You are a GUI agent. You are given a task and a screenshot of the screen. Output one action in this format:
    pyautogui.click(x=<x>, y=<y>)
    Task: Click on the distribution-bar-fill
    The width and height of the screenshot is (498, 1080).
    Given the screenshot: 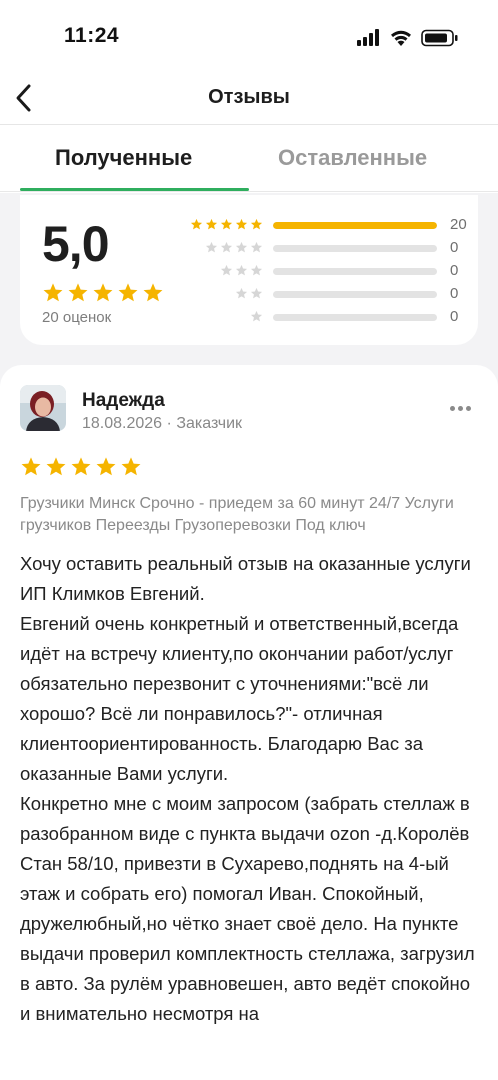 What is the action you would take?
    pyautogui.click(x=355, y=225)
    